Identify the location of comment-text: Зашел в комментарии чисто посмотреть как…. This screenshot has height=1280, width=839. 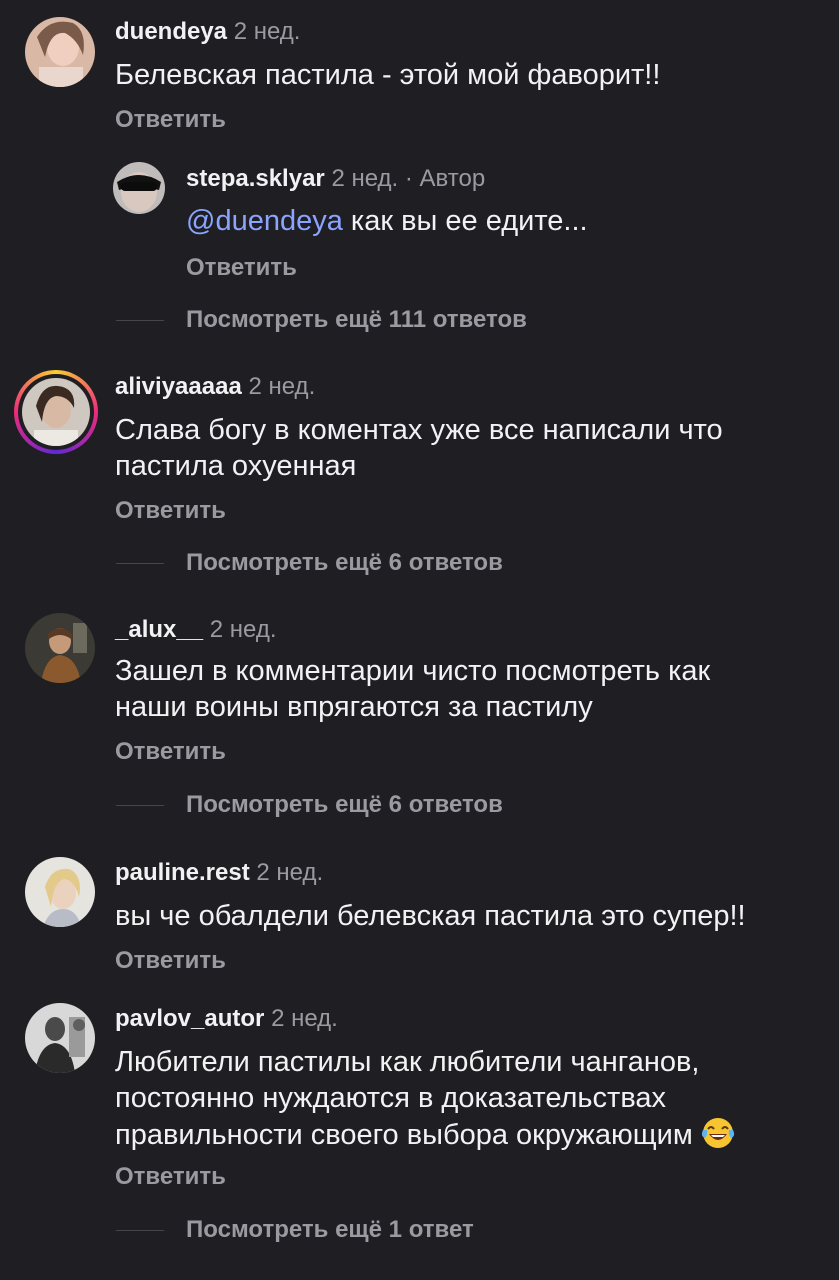
(465, 689).